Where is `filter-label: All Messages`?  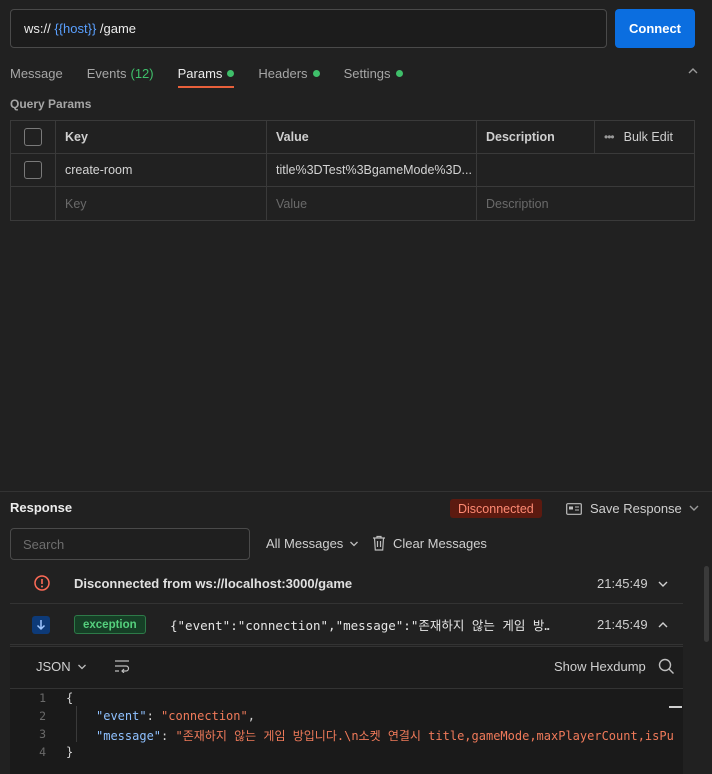
filter-label: All Messages is located at coordinates (305, 543).